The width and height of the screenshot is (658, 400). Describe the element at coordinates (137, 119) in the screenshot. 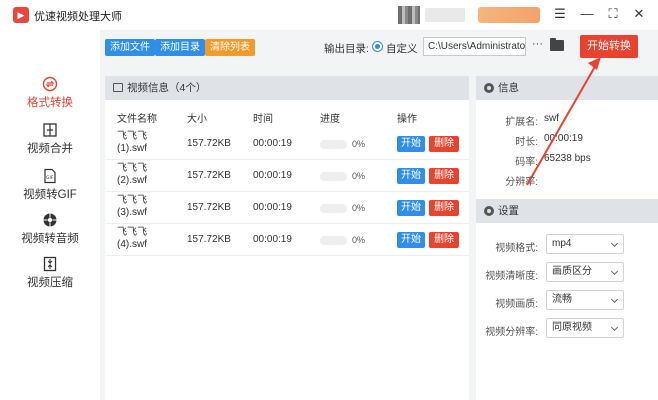

I see `column-header-name: 文件名称` at that location.